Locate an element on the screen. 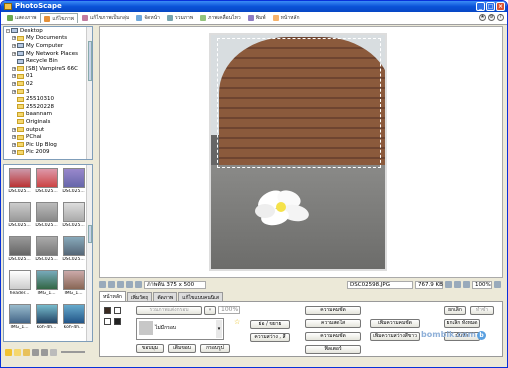  tree-item: 25520228 is located at coordinates (48, 107).